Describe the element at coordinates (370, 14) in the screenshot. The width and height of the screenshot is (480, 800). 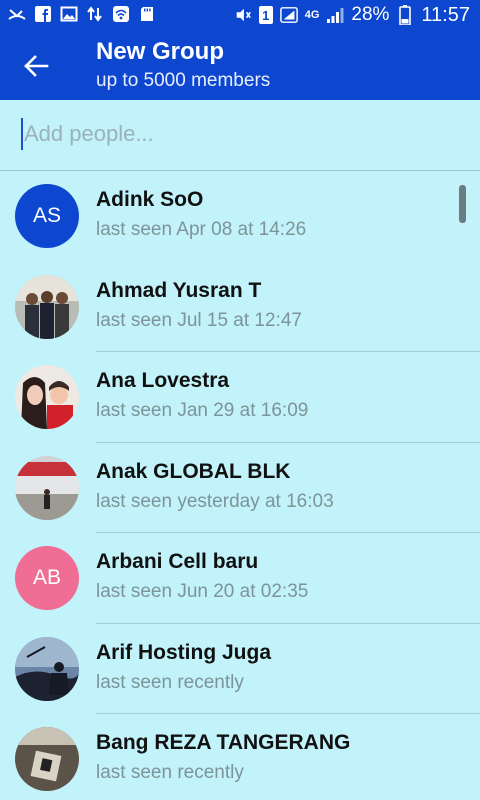
I see `battery-percent: 28%` at that location.